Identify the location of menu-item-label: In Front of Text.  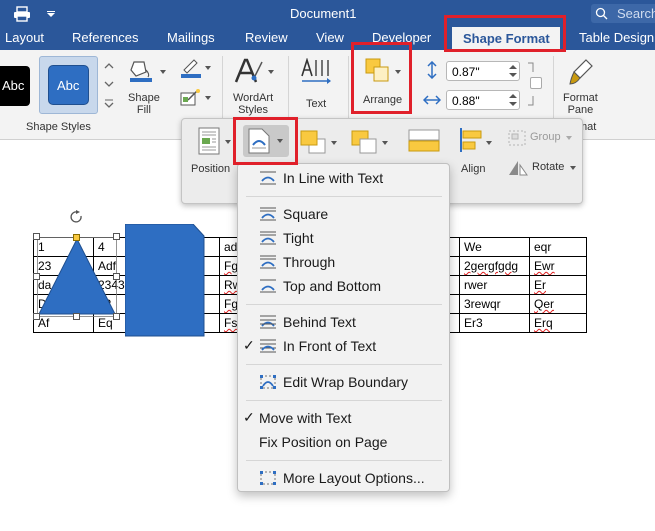
(330, 346).